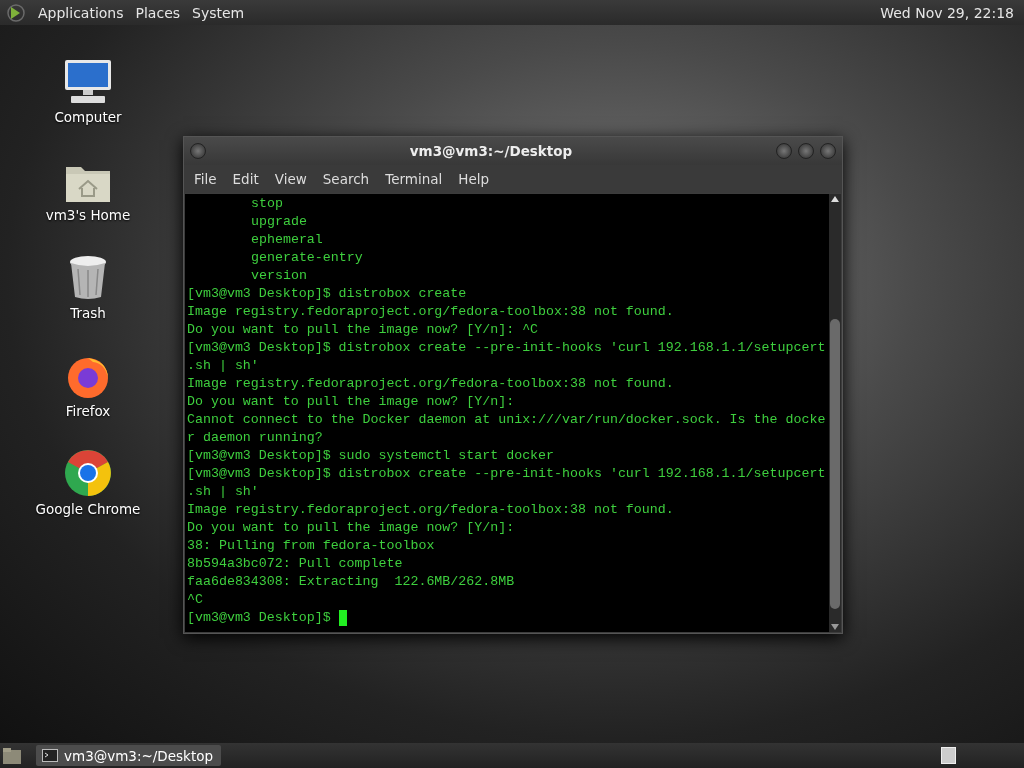 The width and height of the screenshot is (1024, 768). What do you see at coordinates (88, 509) in the screenshot?
I see `desktop-icon-label: Google Chrome` at bounding box center [88, 509].